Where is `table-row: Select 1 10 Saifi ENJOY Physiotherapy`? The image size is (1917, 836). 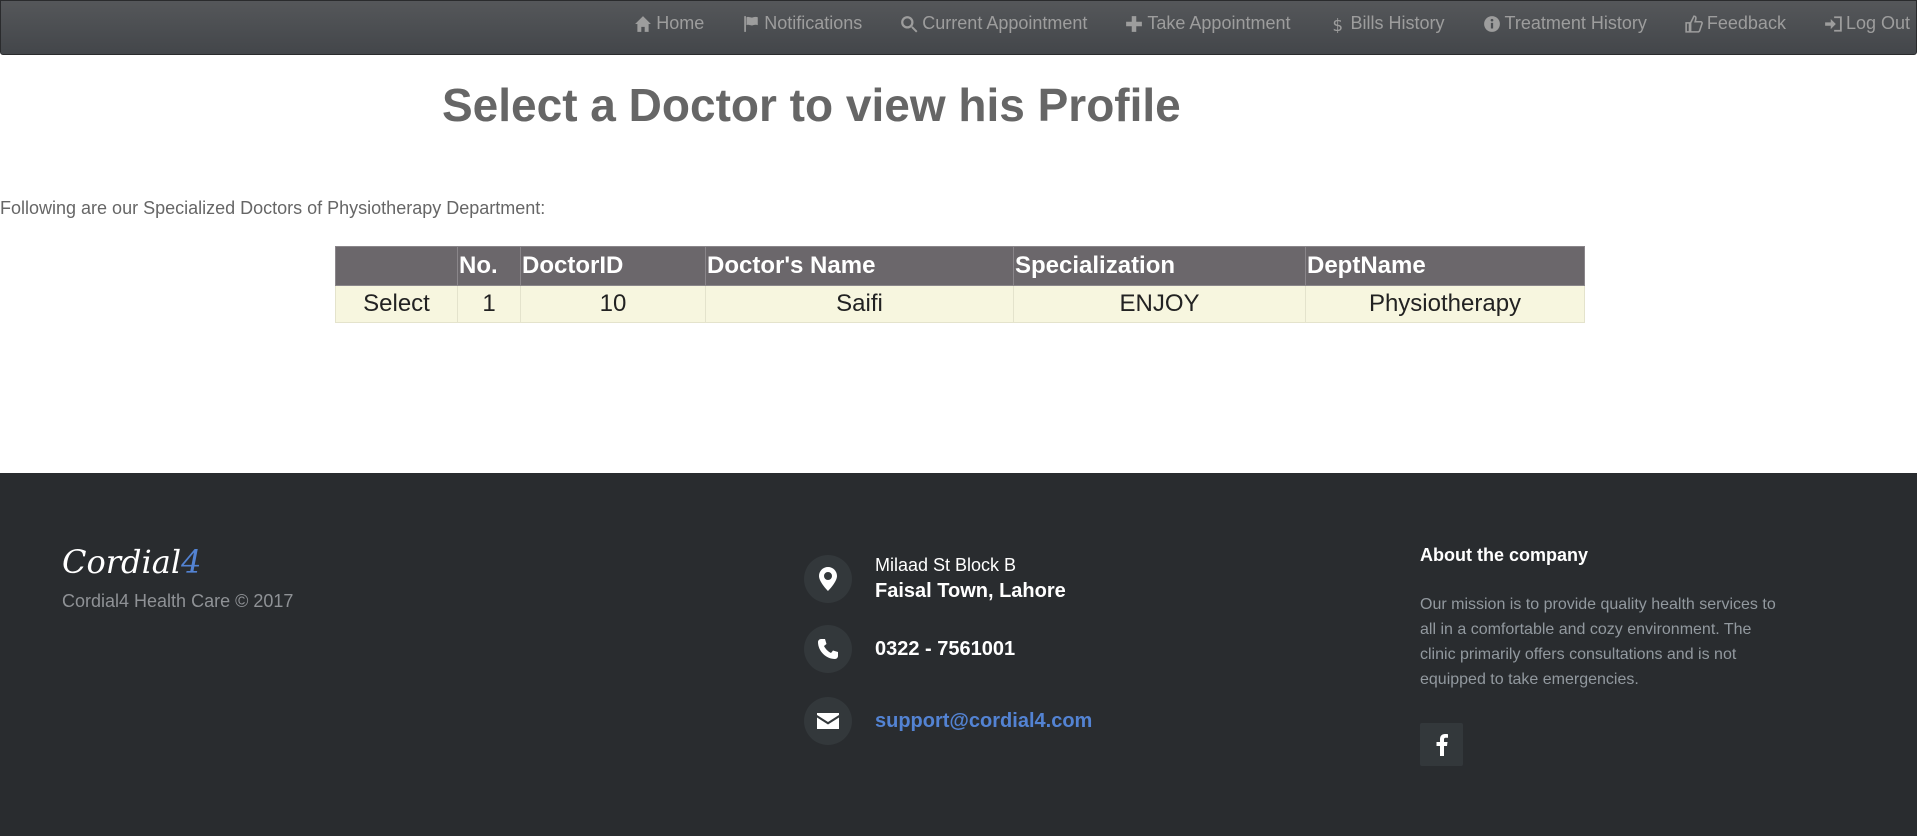
table-row: Select 1 10 Saifi ENJOY Physiotherapy is located at coordinates (960, 304).